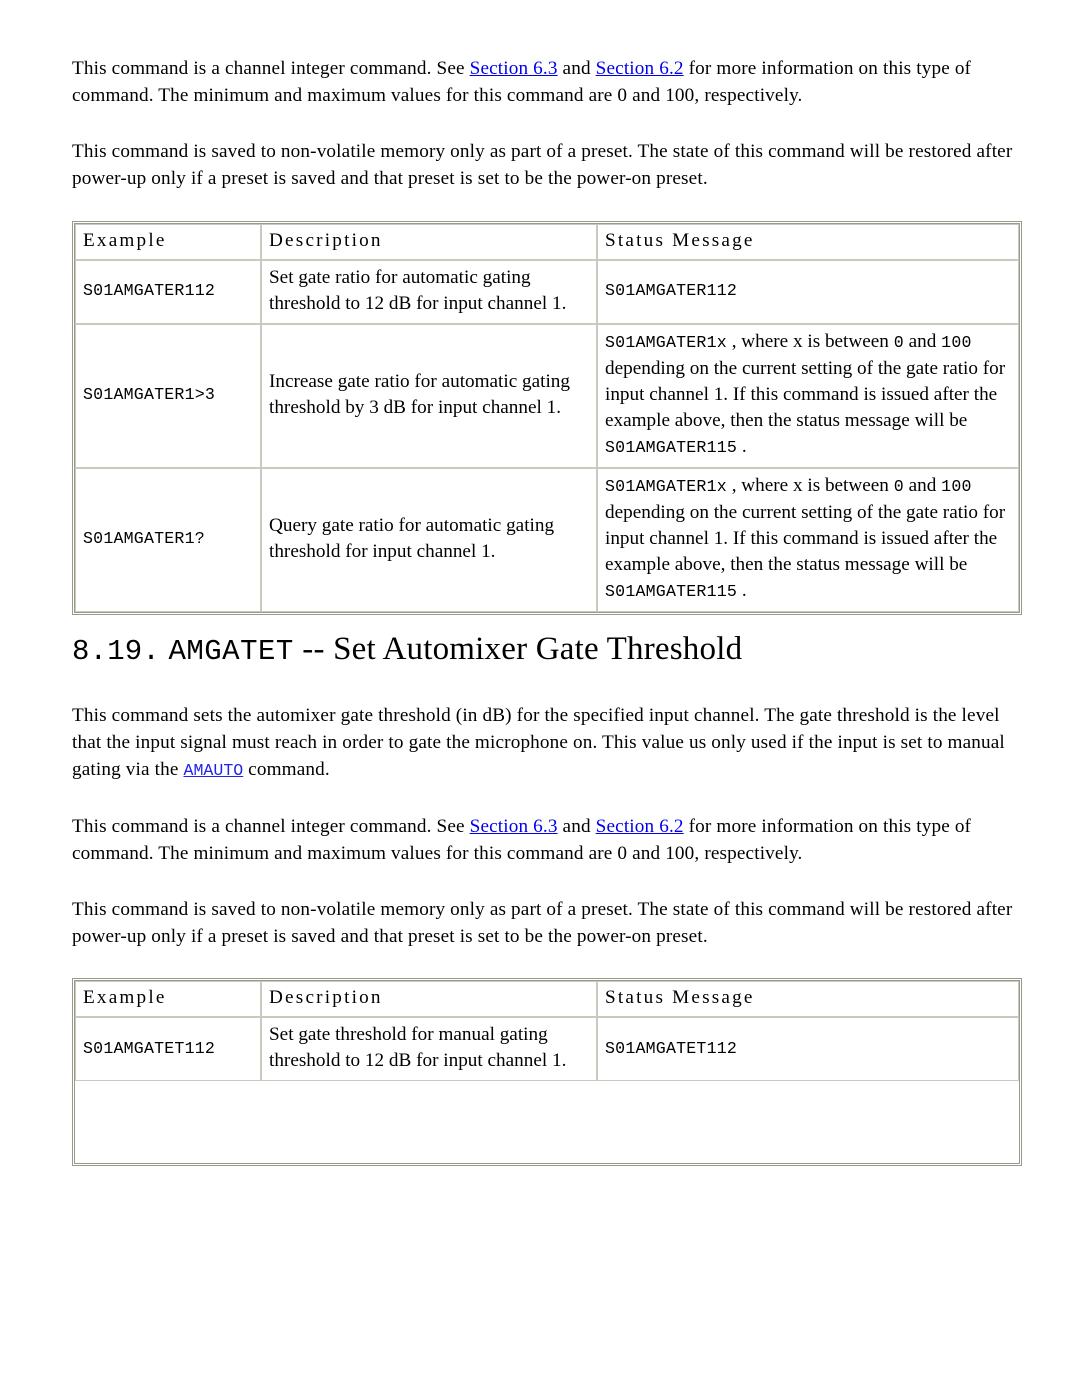  Describe the element at coordinates (168, 1122) in the screenshot. I see `cell-example-empty` at that location.